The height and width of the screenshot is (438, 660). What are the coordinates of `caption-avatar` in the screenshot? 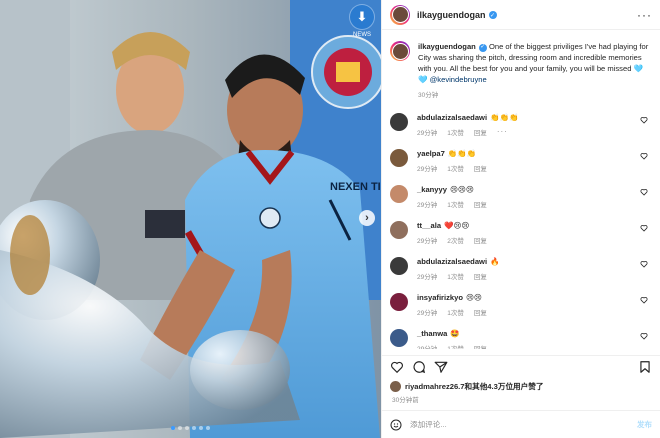 It's located at (400, 51).